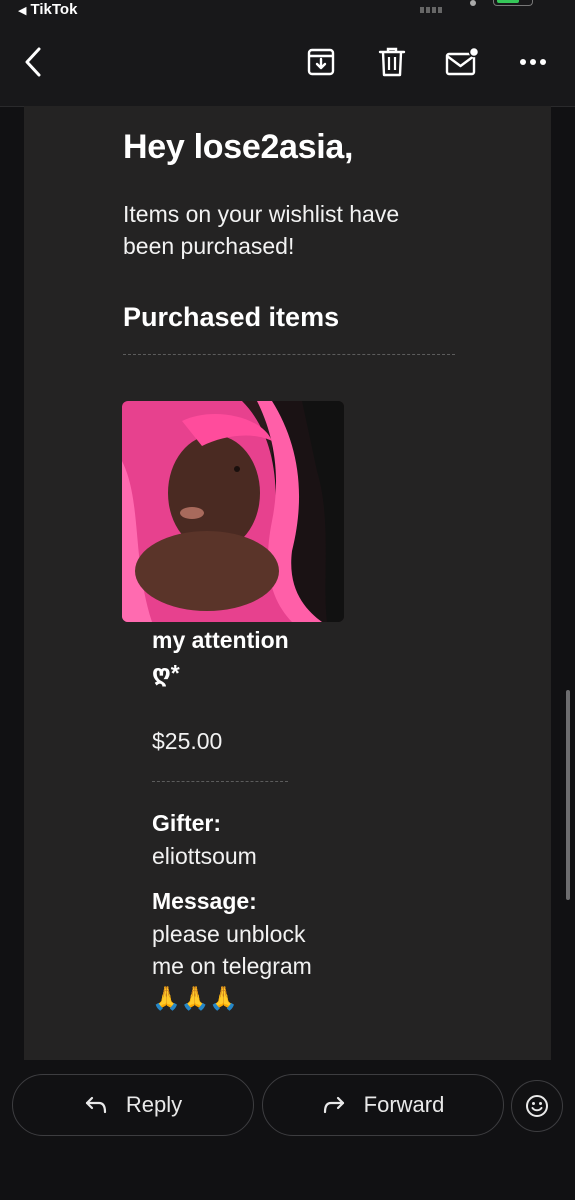 Image resolution: width=575 pixels, height=1200 pixels. Describe the element at coordinates (231, 317) in the screenshot. I see `purchased-items-heading: Purchased items` at that location.